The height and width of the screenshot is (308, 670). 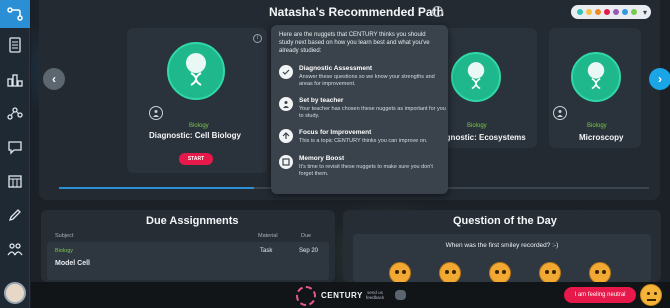 I want to click on nav-group-icon, so click(x=15, y=249).